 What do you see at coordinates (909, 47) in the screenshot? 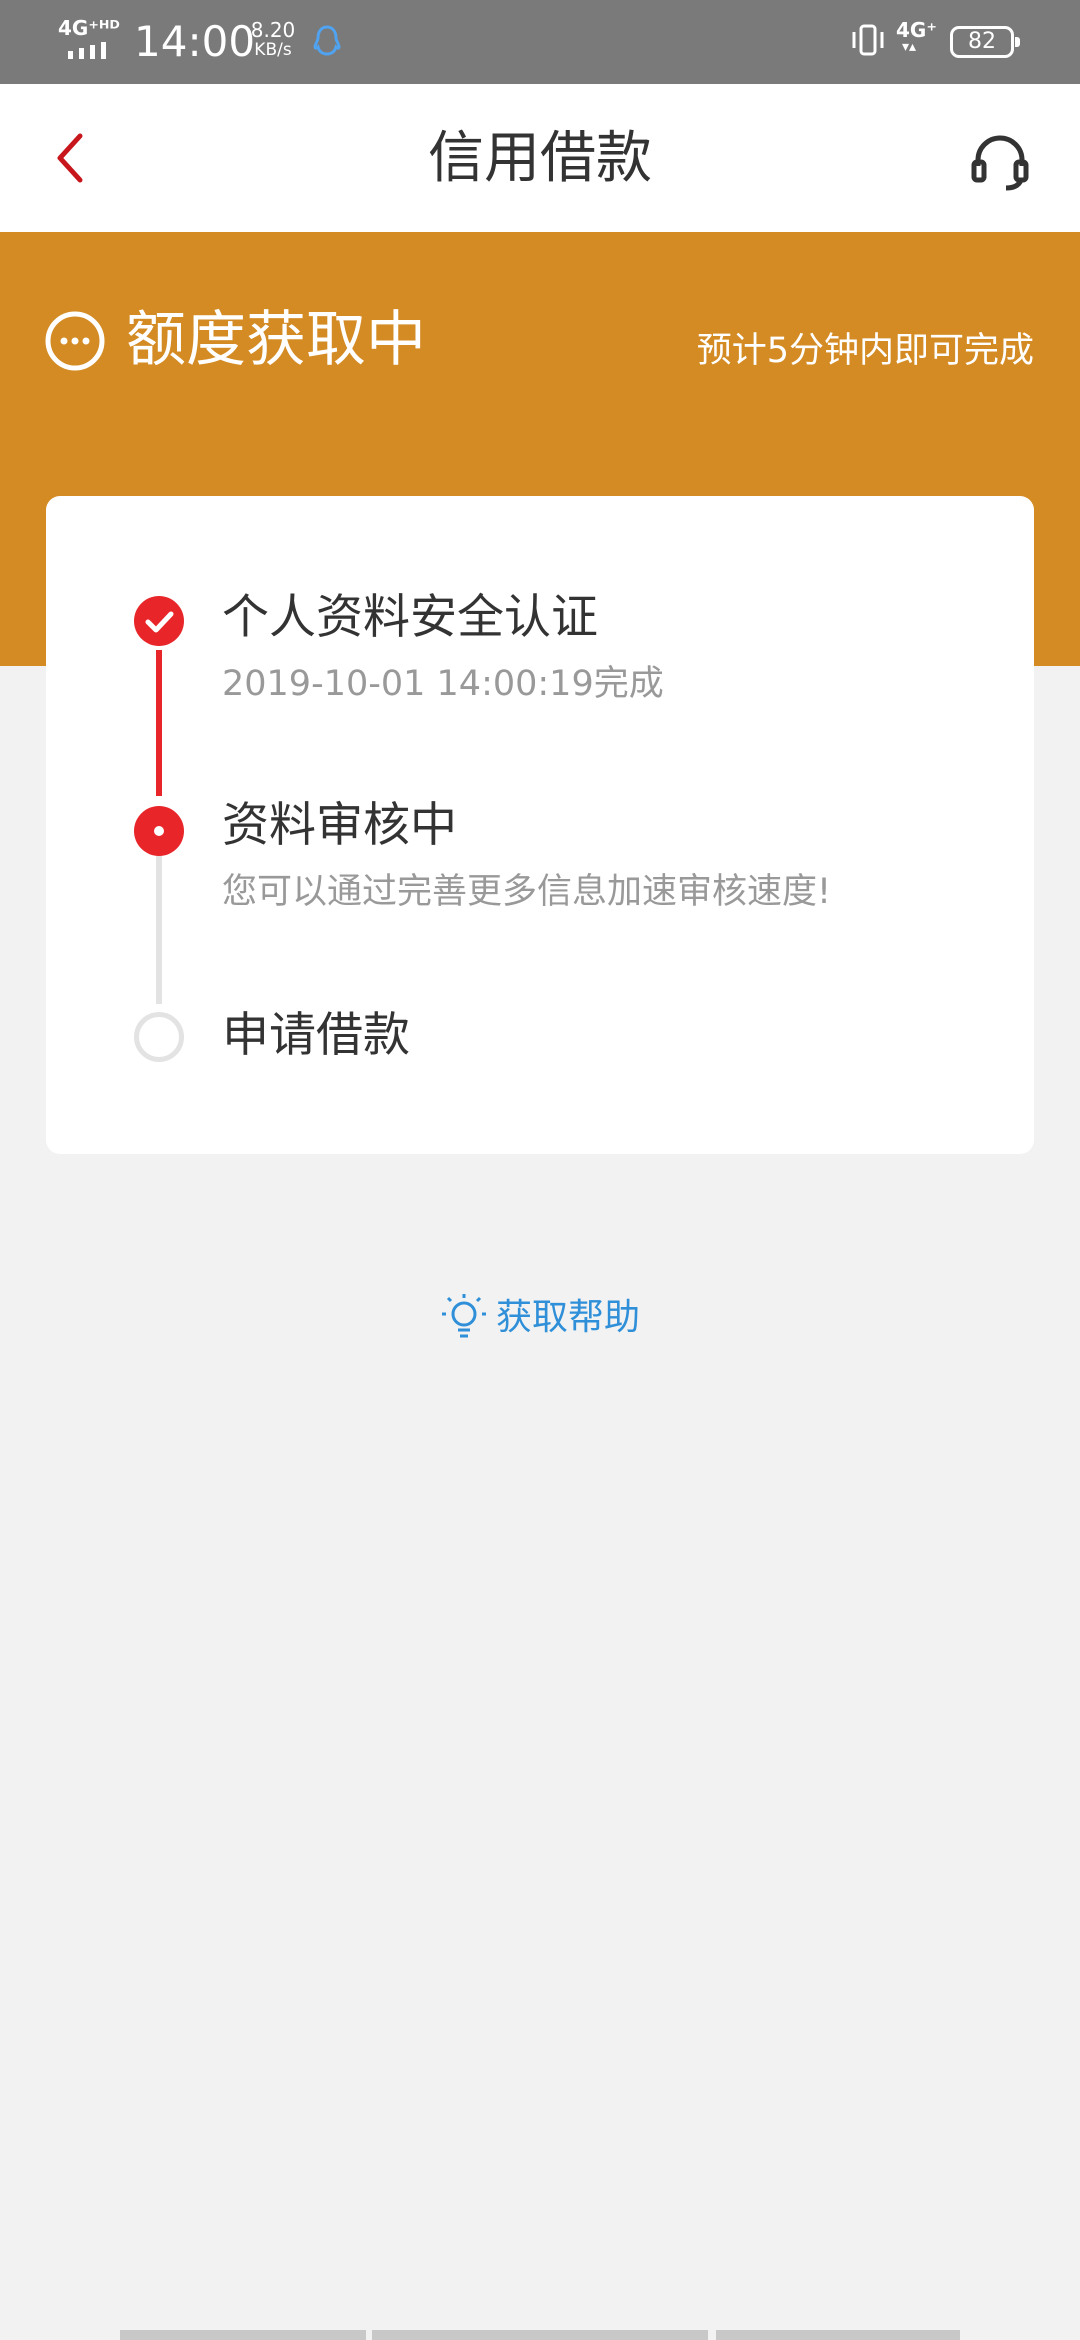
I see `data-arrows-icon: ▾▴` at bounding box center [909, 47].